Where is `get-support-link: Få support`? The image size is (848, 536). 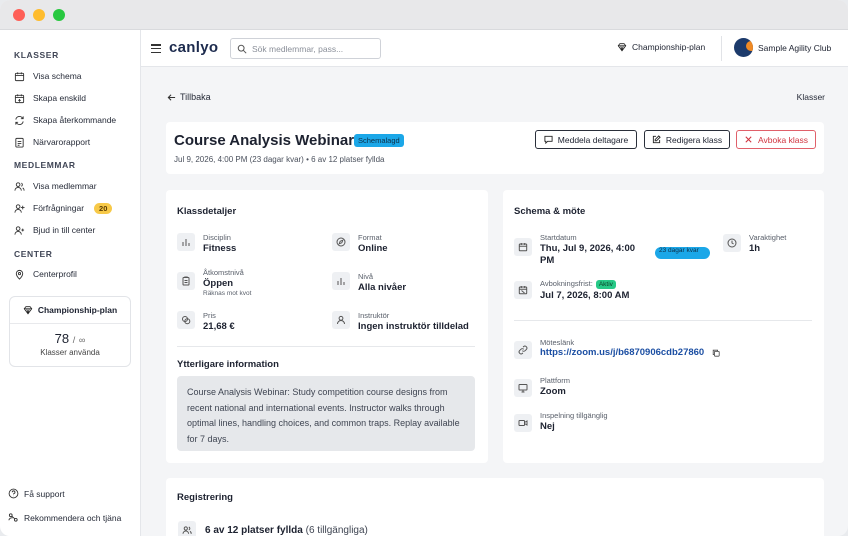 get-support-link: Få support is located at coordinates (36, 493).